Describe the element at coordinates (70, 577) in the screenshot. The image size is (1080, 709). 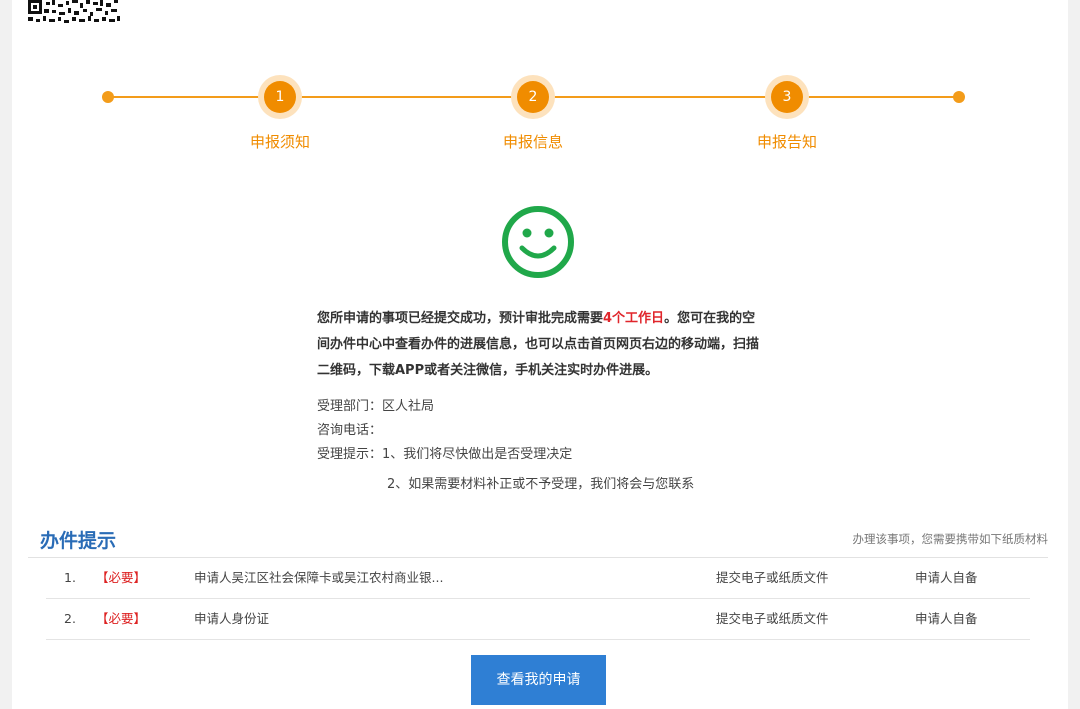
I see `doc-number: 1.` at that location.